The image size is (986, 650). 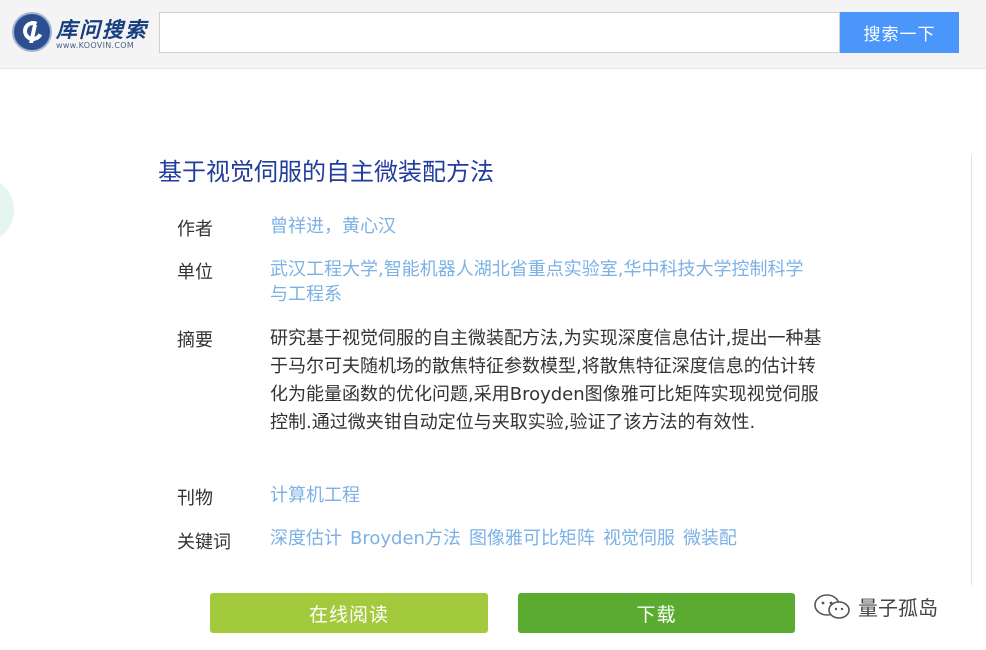 I want to click on author-value: 曾祥进，黄心汉, so click(x=550, y=226).